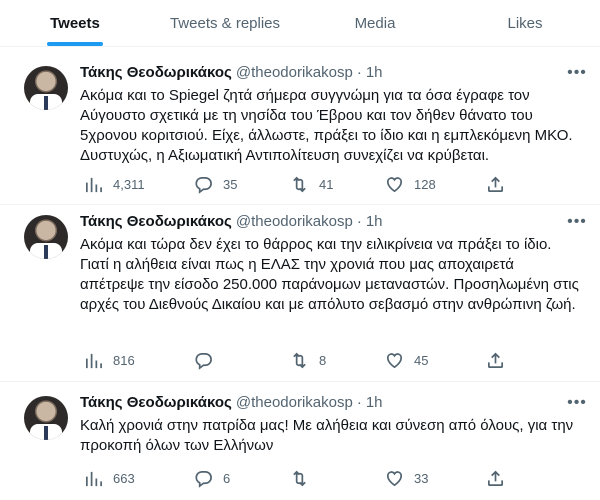  Describe the element at coordinates (308, 360) in the screenshot. I see `retweet-button: 8` at that location.